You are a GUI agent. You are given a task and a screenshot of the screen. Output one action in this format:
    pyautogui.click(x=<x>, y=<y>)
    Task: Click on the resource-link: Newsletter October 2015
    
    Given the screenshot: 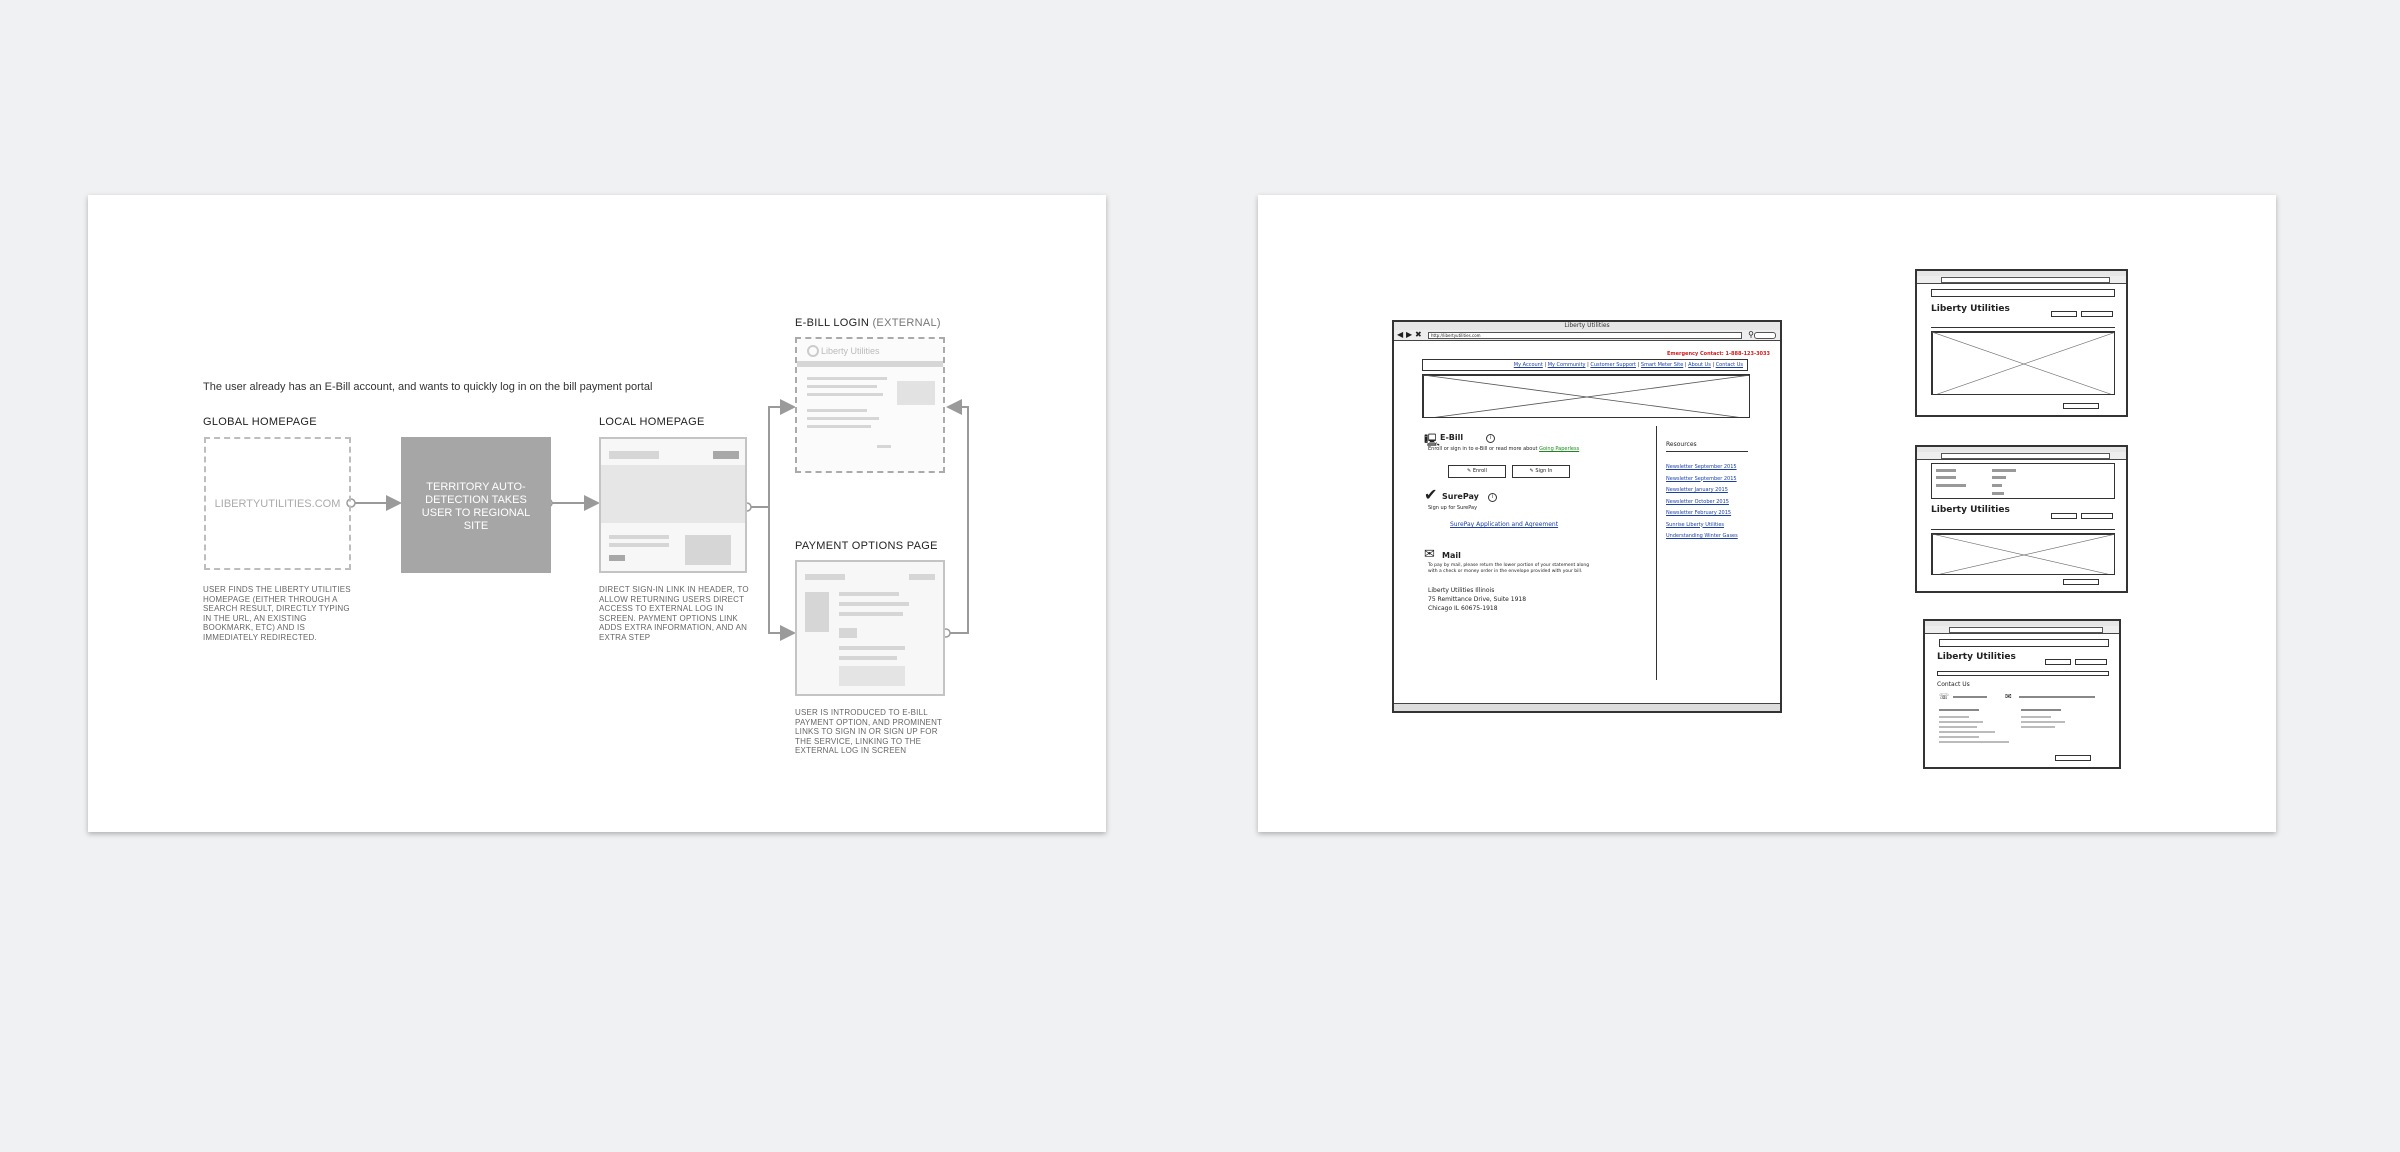 What is the action you would take?
    pyautogui.click(x=1702, y=503)
    